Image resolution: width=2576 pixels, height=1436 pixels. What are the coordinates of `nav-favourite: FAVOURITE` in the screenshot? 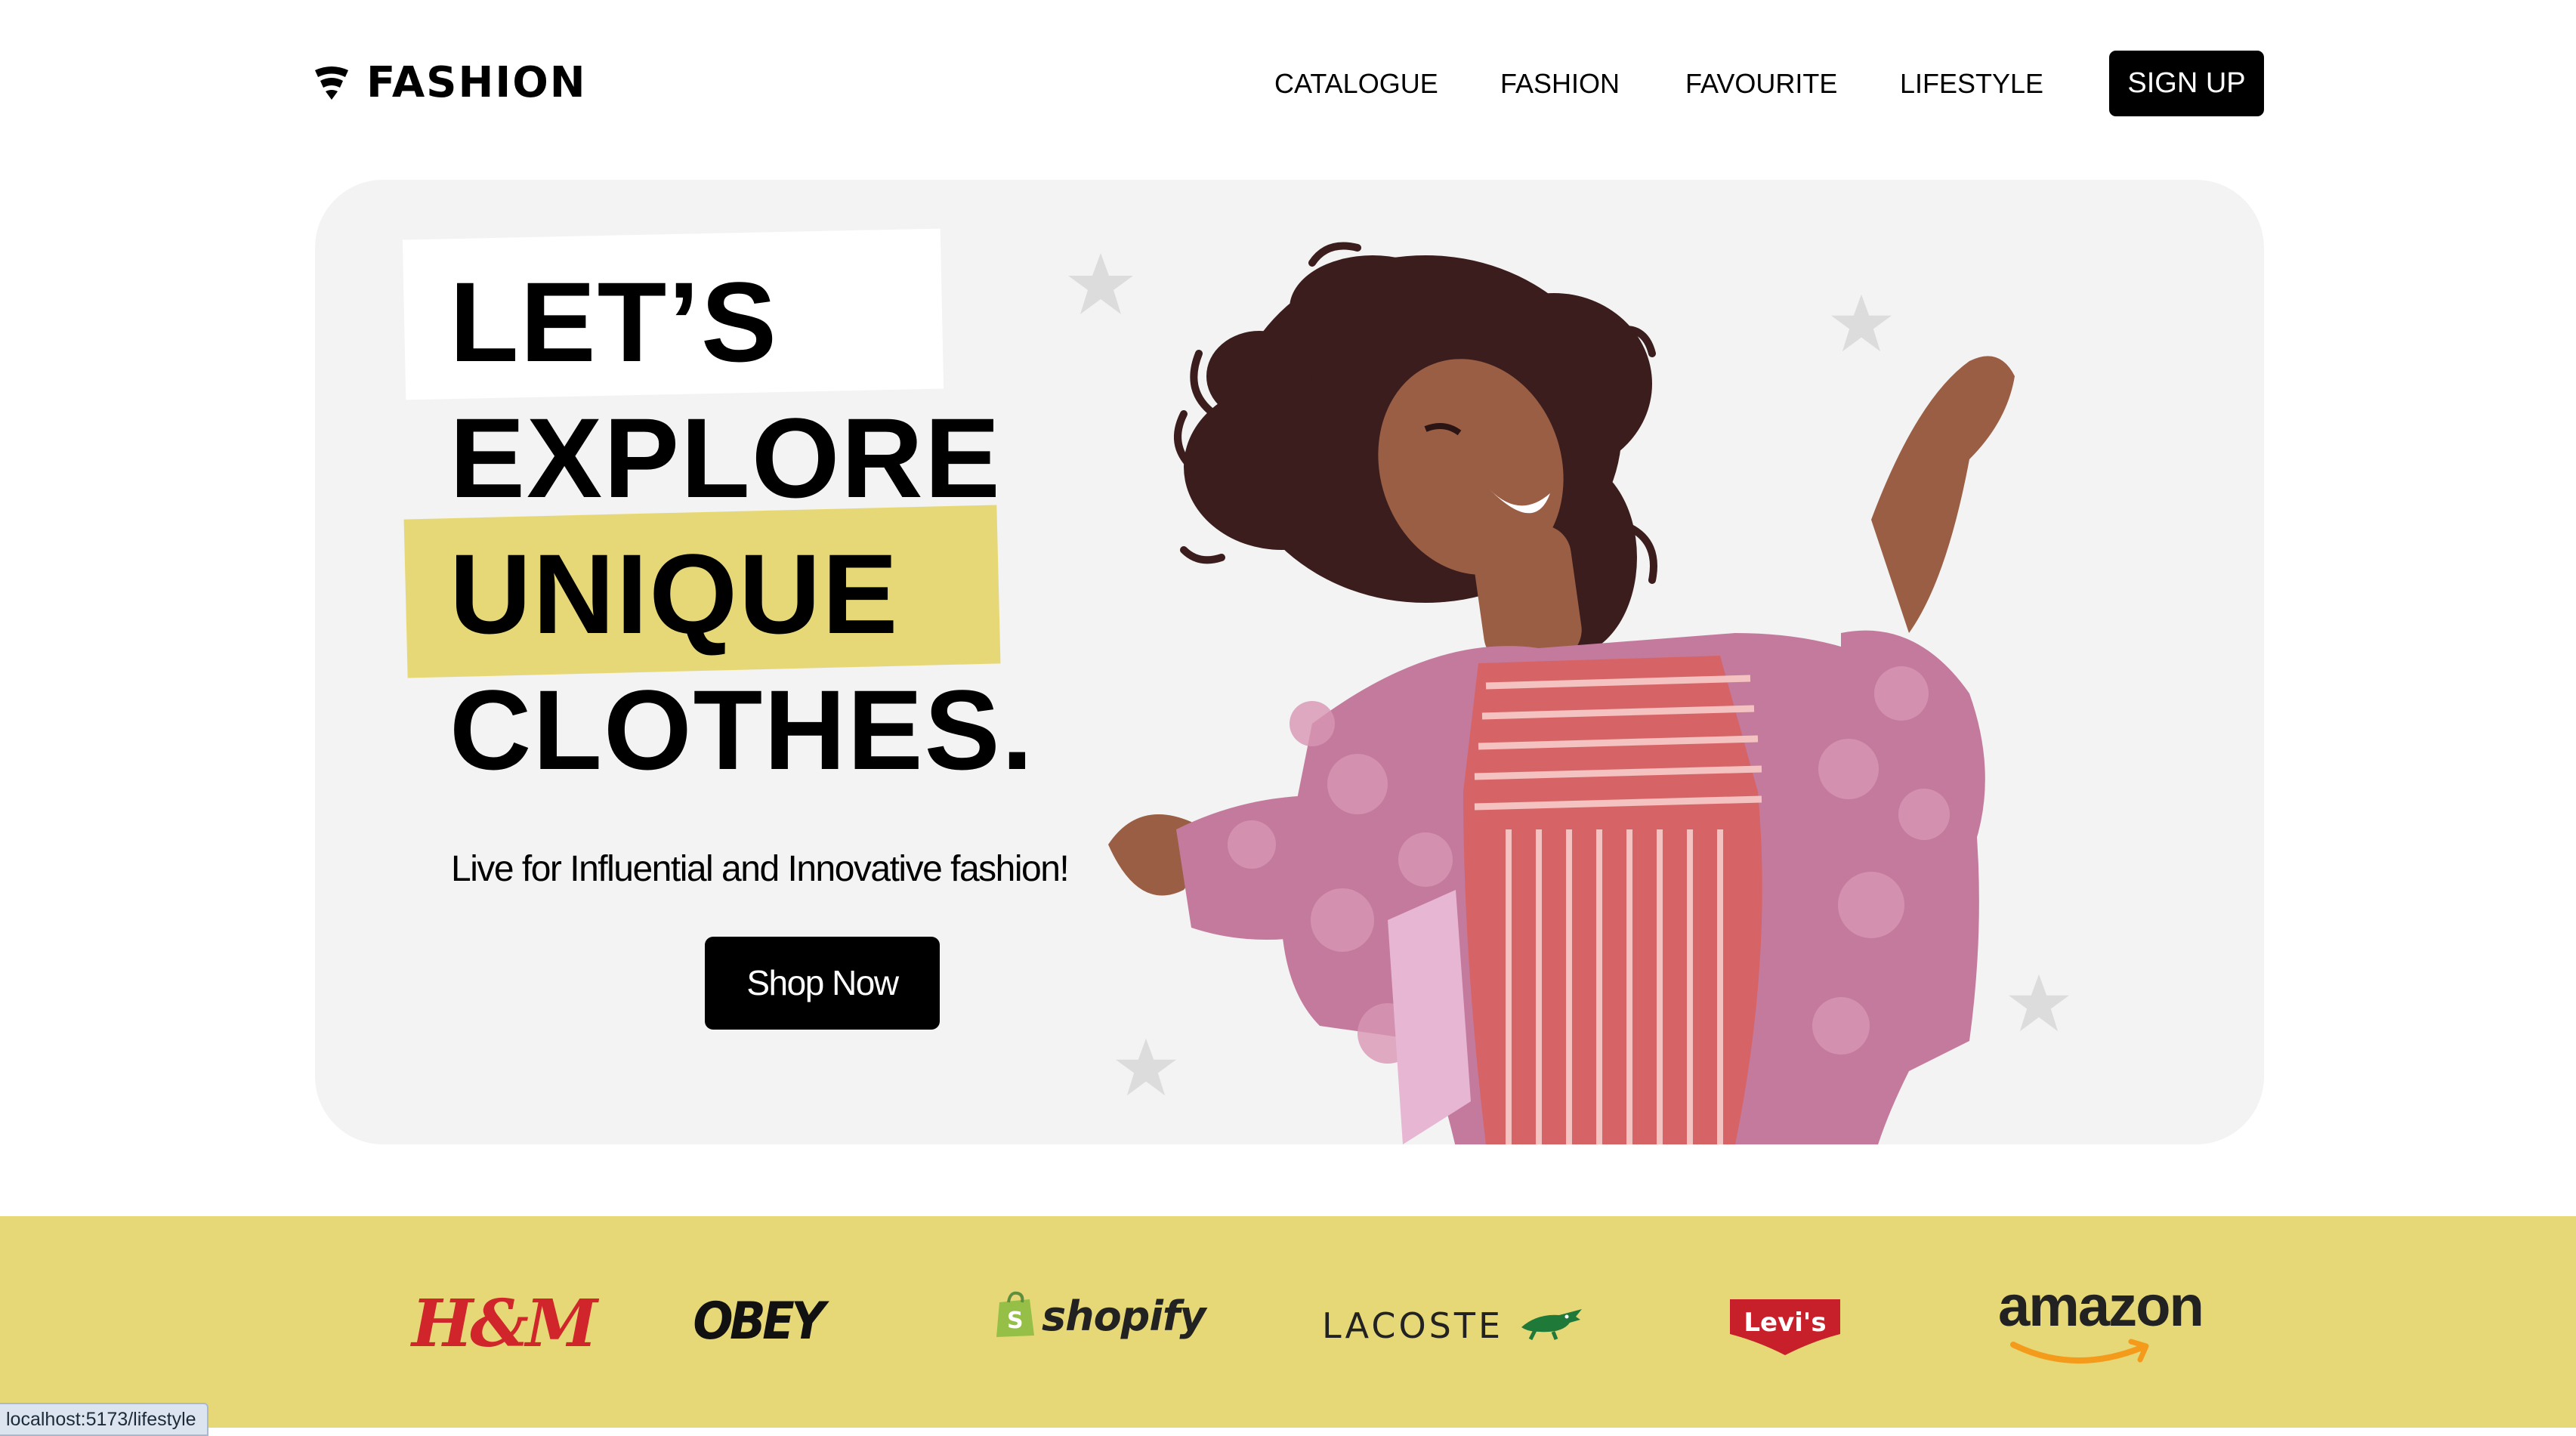 It's located at (1761, 83).